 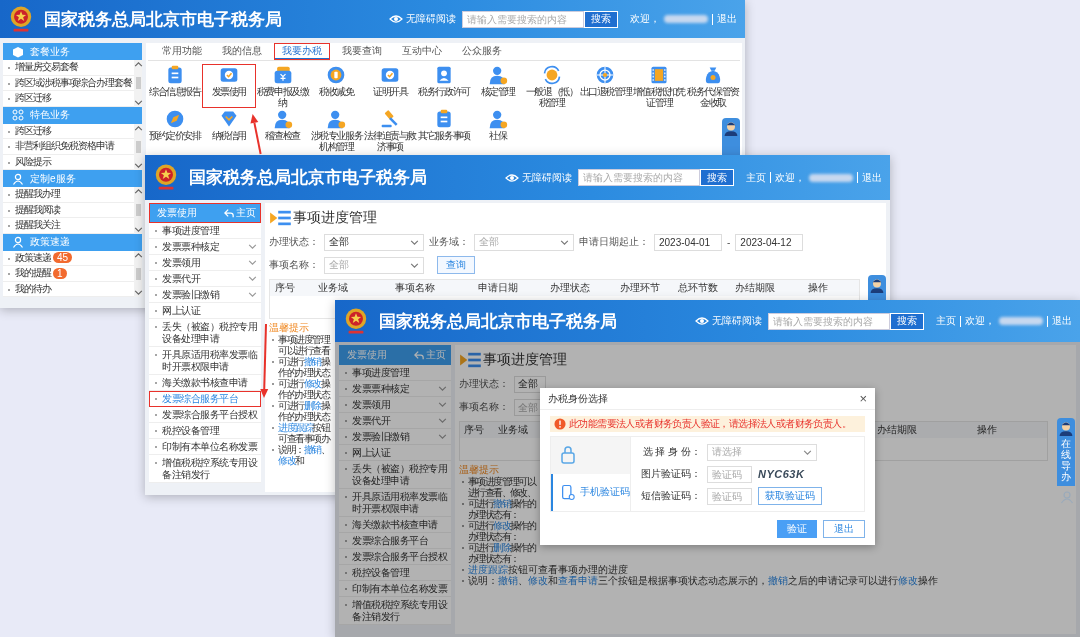 What do you see at coordinates (301, 389) in the screenshot?
I see `tip-text: 可进行修改操作的办理状态` at bounding box center [301, 389].